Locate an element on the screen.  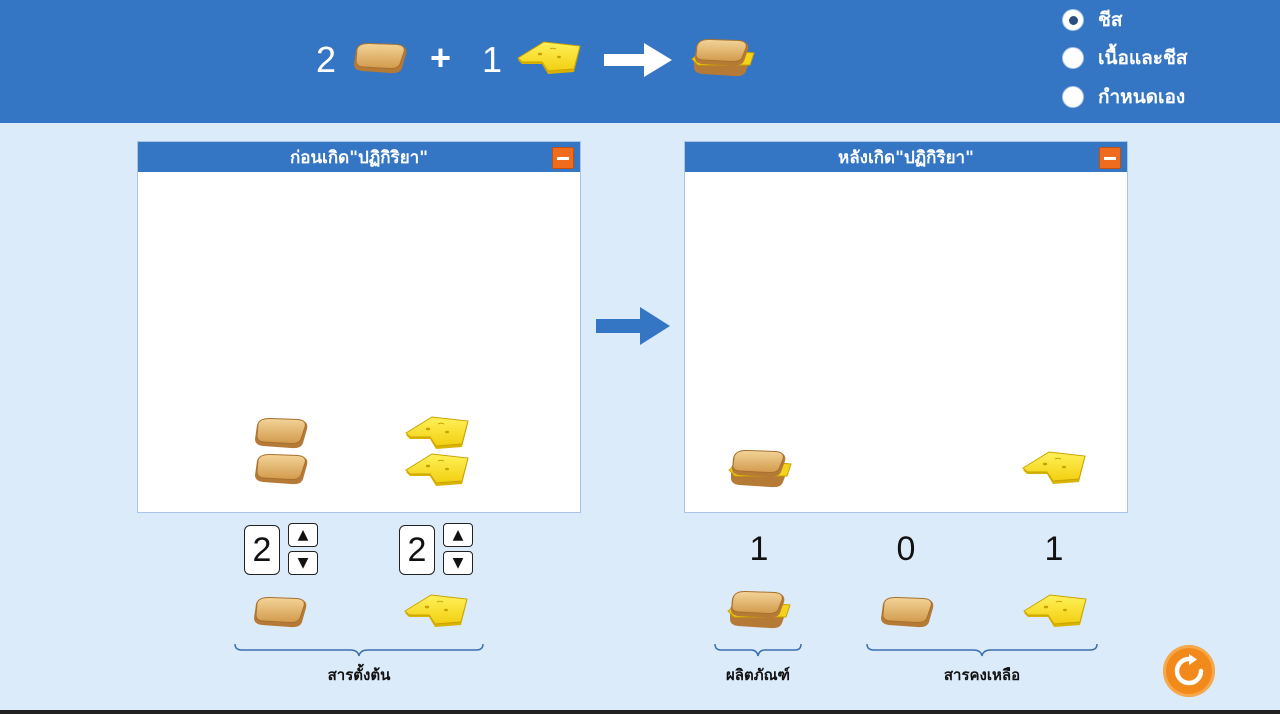
equation-cheese-count: 1 is located at coordinates (492, 59).